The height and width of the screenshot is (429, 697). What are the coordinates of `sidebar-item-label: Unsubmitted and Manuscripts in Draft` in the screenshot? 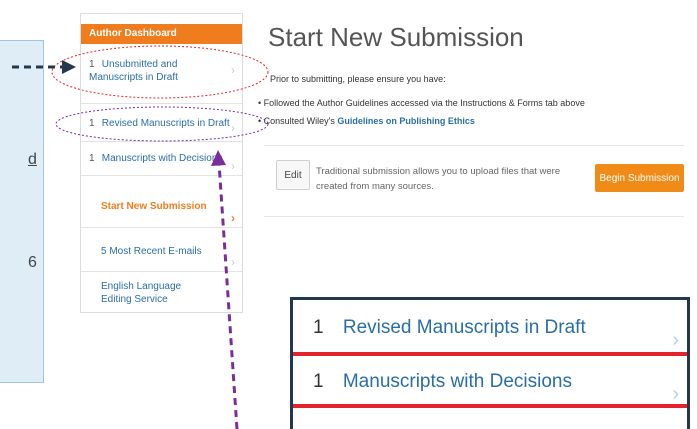 It's located at (133, 71).